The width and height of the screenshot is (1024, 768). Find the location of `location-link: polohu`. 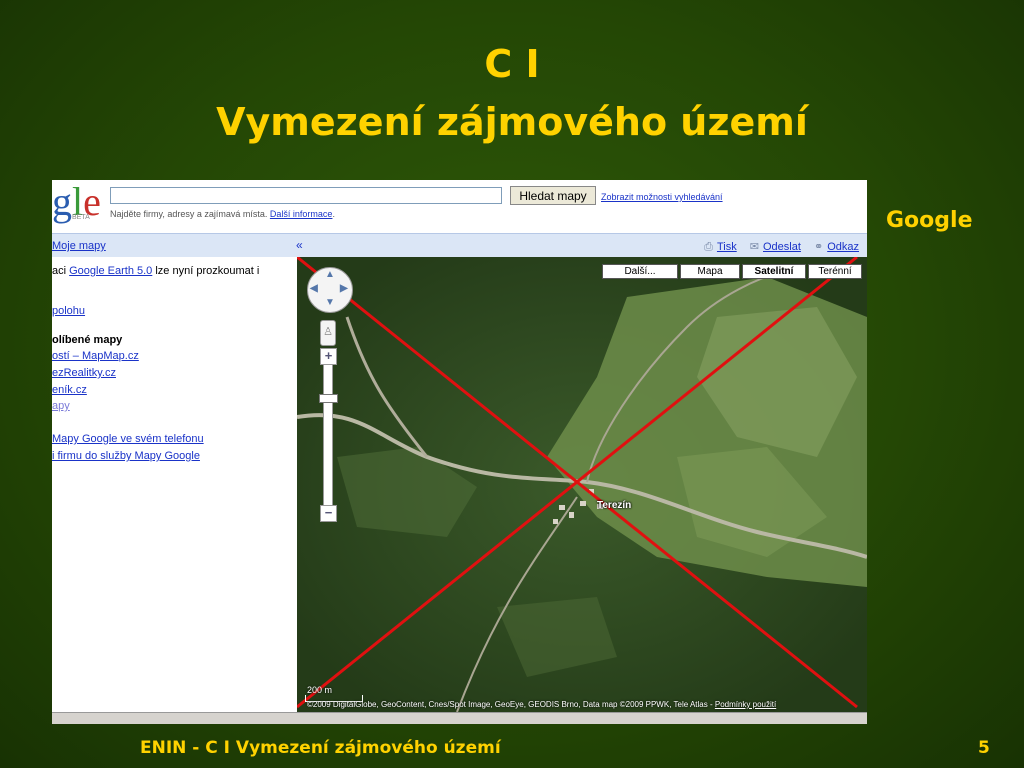

location-link: polohu is located at coordinates (68, 311).